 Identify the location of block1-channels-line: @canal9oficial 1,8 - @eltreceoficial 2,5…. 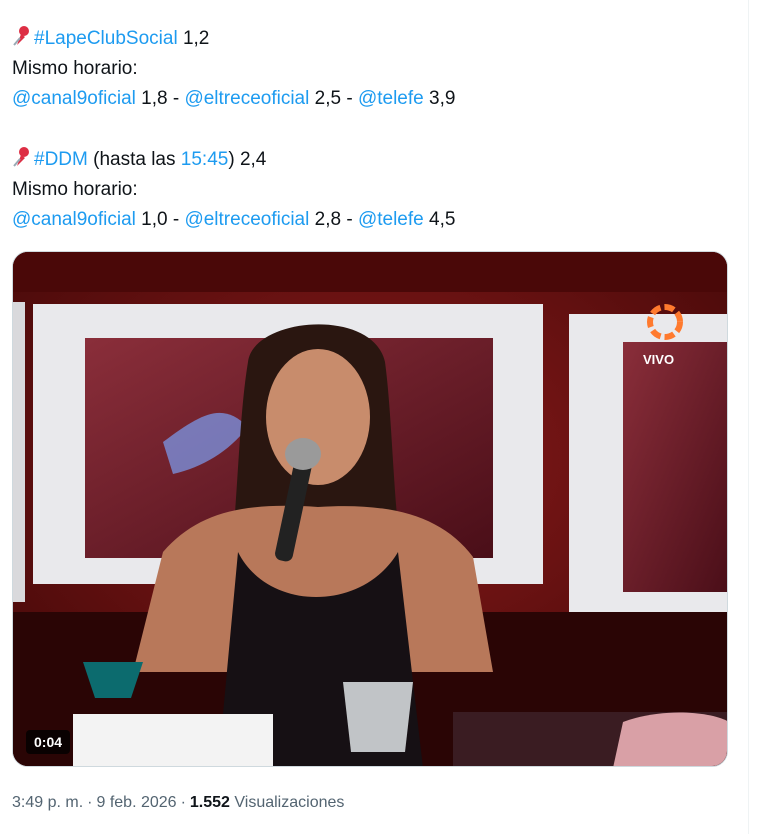
(372, 99).